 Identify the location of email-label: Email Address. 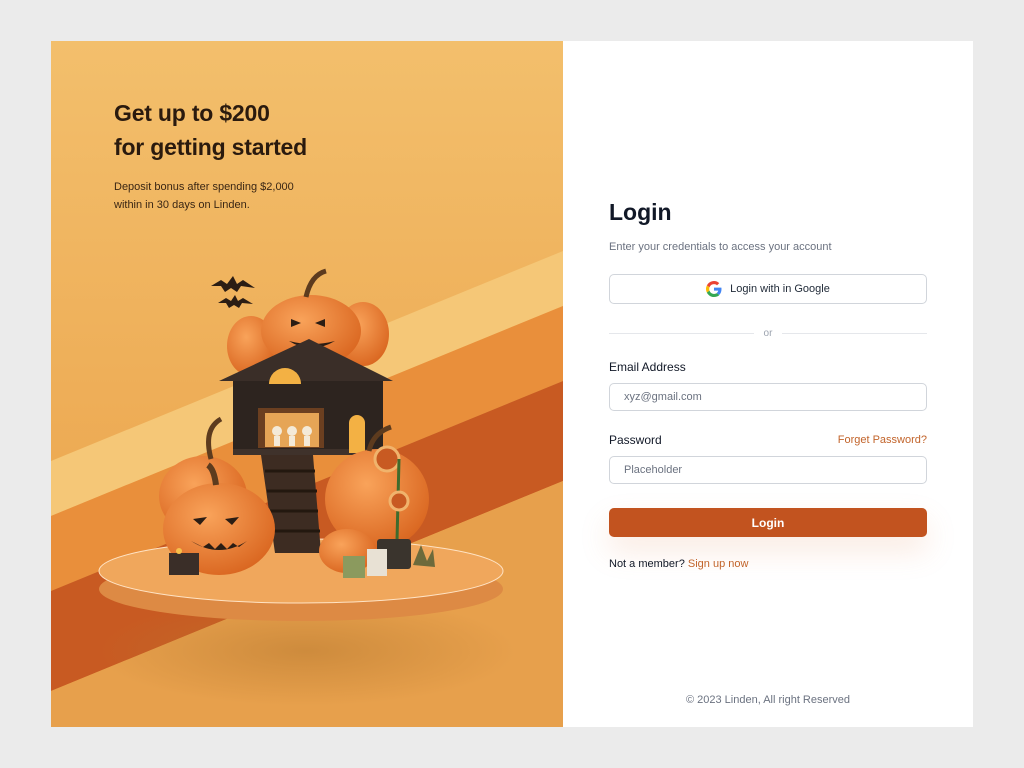
(647, 367).